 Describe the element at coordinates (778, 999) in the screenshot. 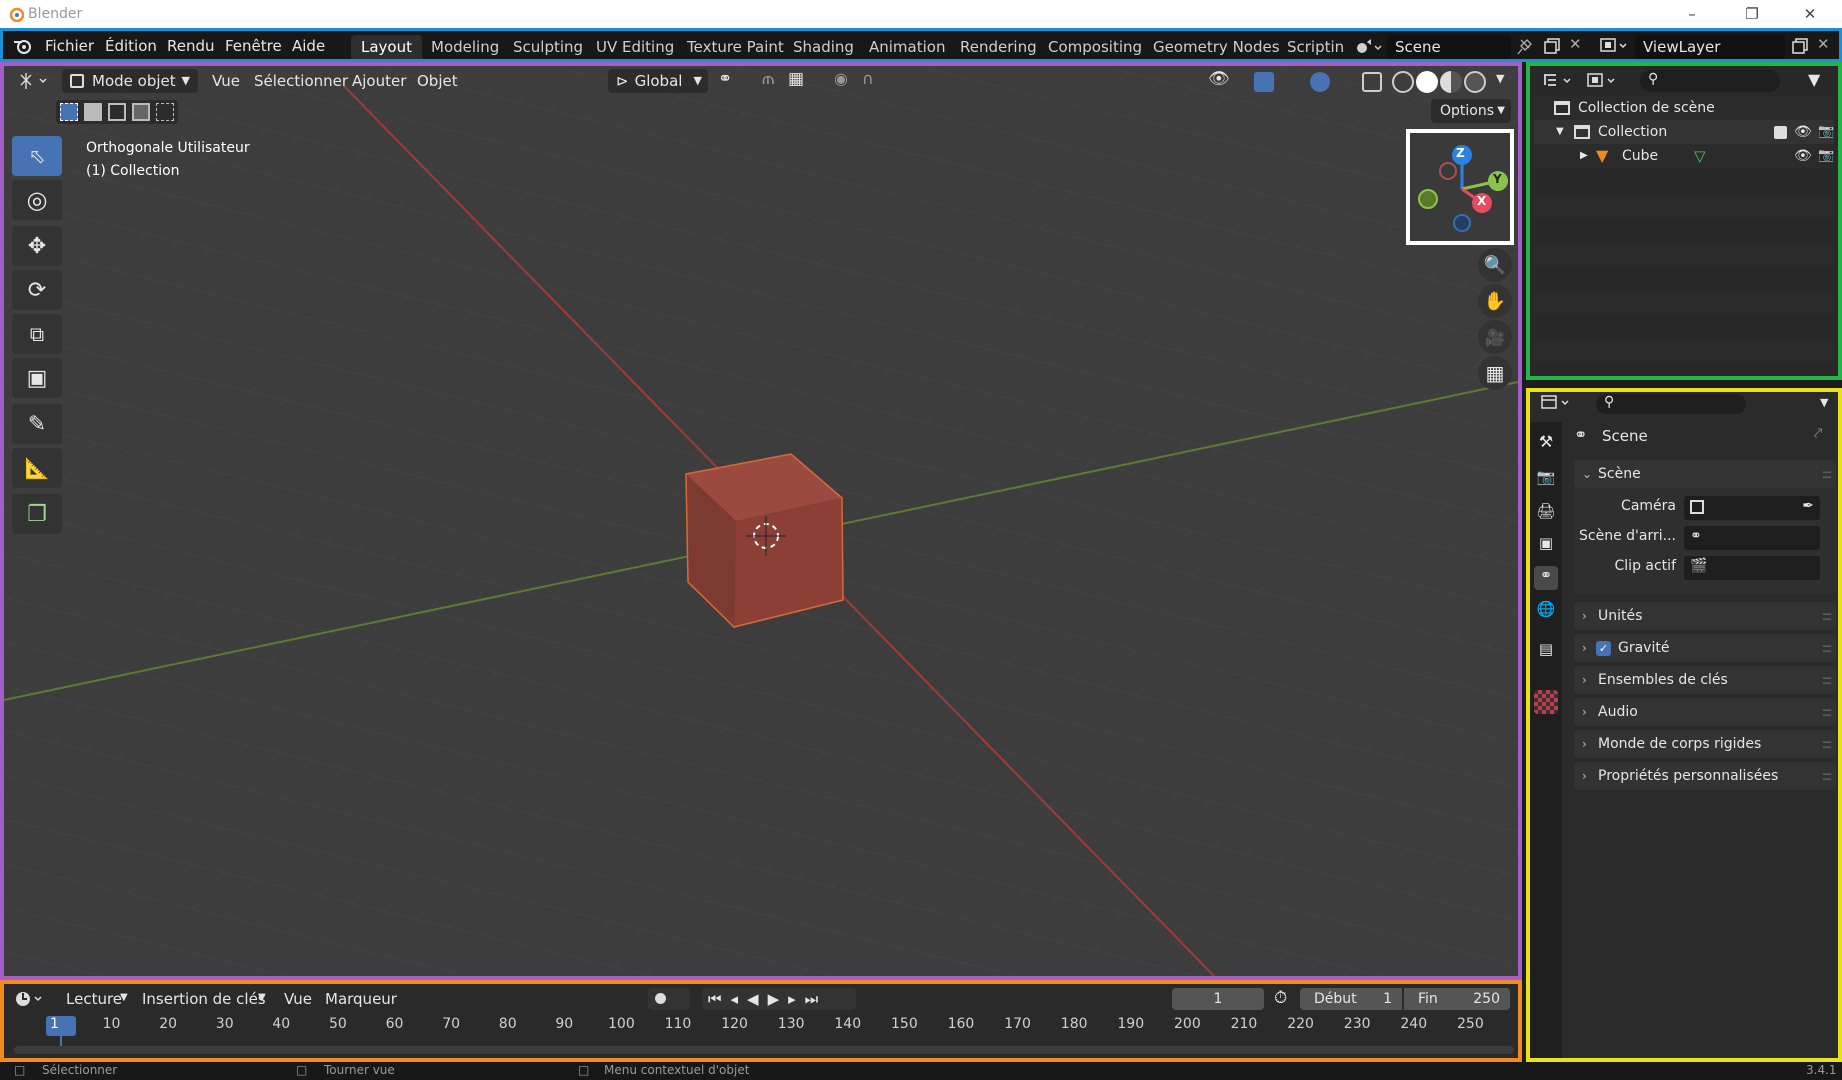

I see `play-icon: ▶` at that location.